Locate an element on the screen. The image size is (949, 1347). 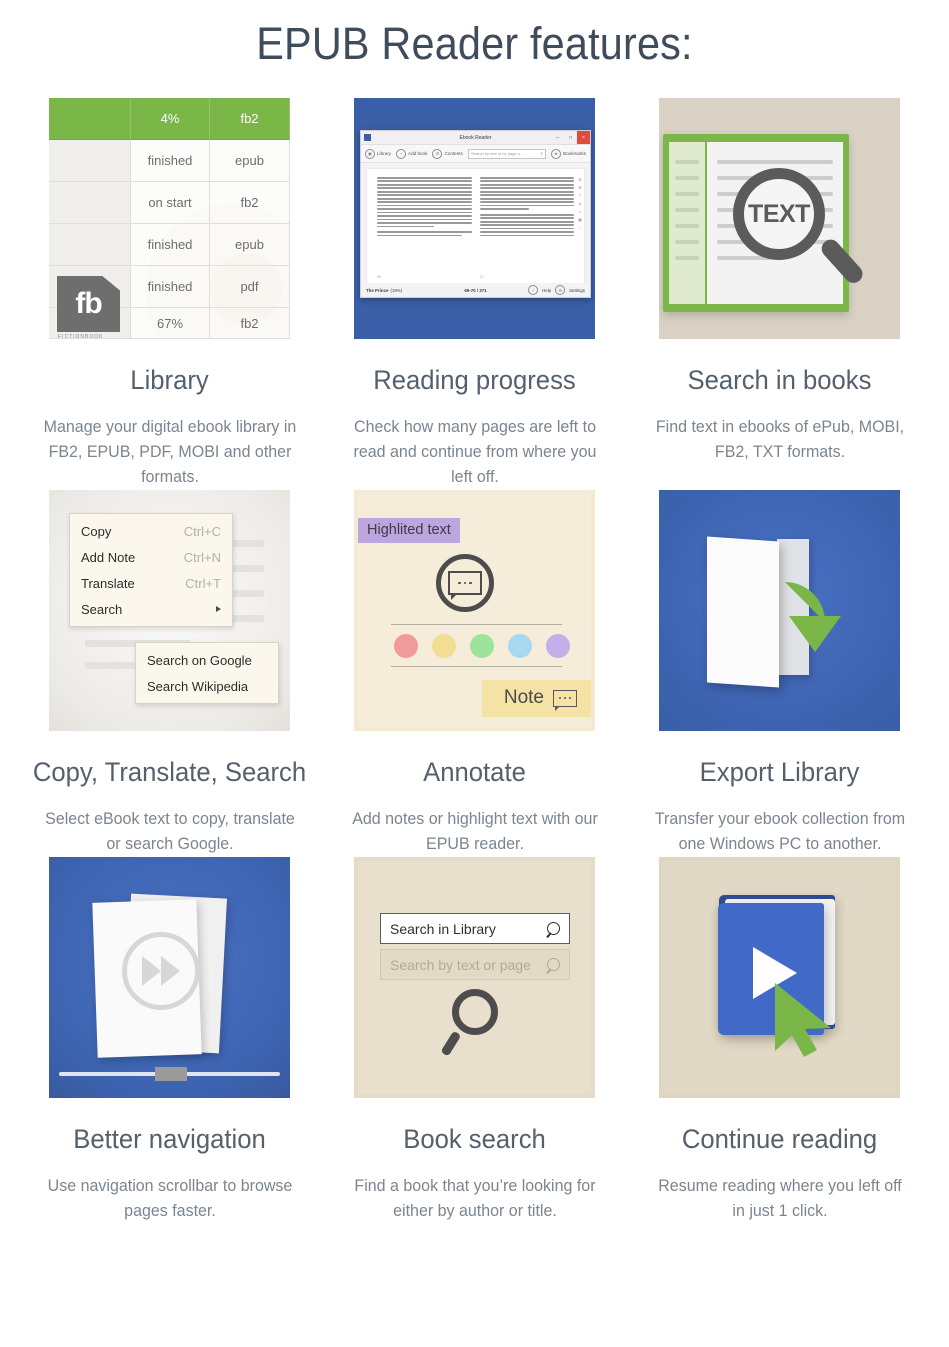
library-search-input: Search in Library is located at coordinates (475, 929).